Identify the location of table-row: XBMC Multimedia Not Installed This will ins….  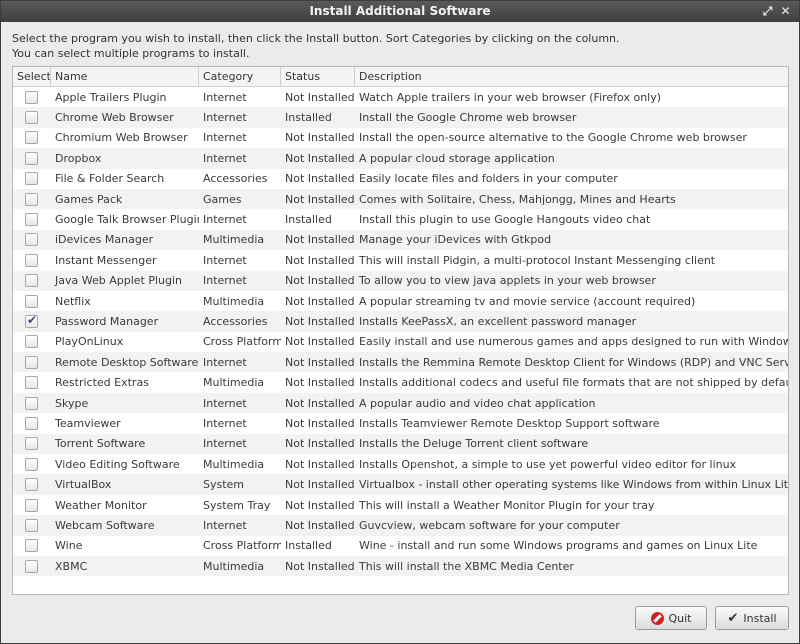
(400, 566).